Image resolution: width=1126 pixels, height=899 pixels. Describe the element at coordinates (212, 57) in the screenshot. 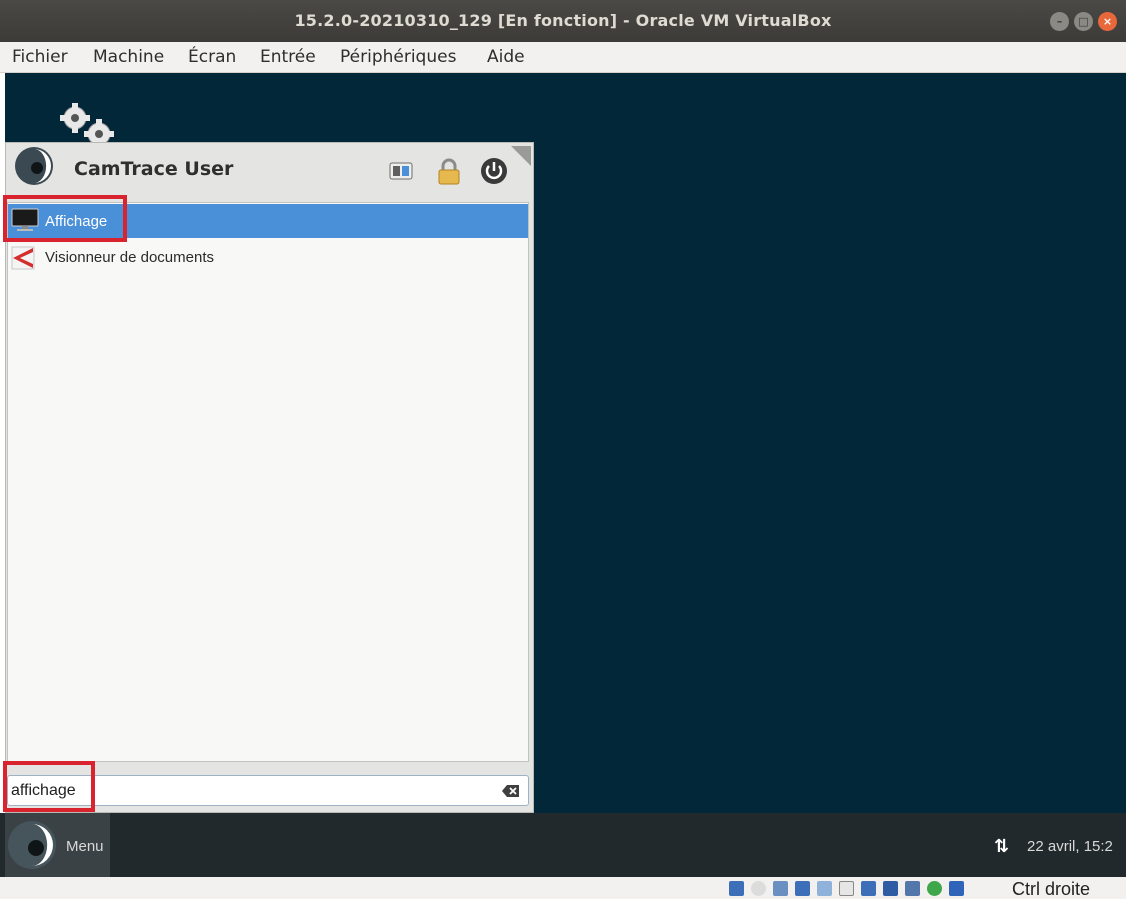

I see `menu-ecran: Écran` at that location.